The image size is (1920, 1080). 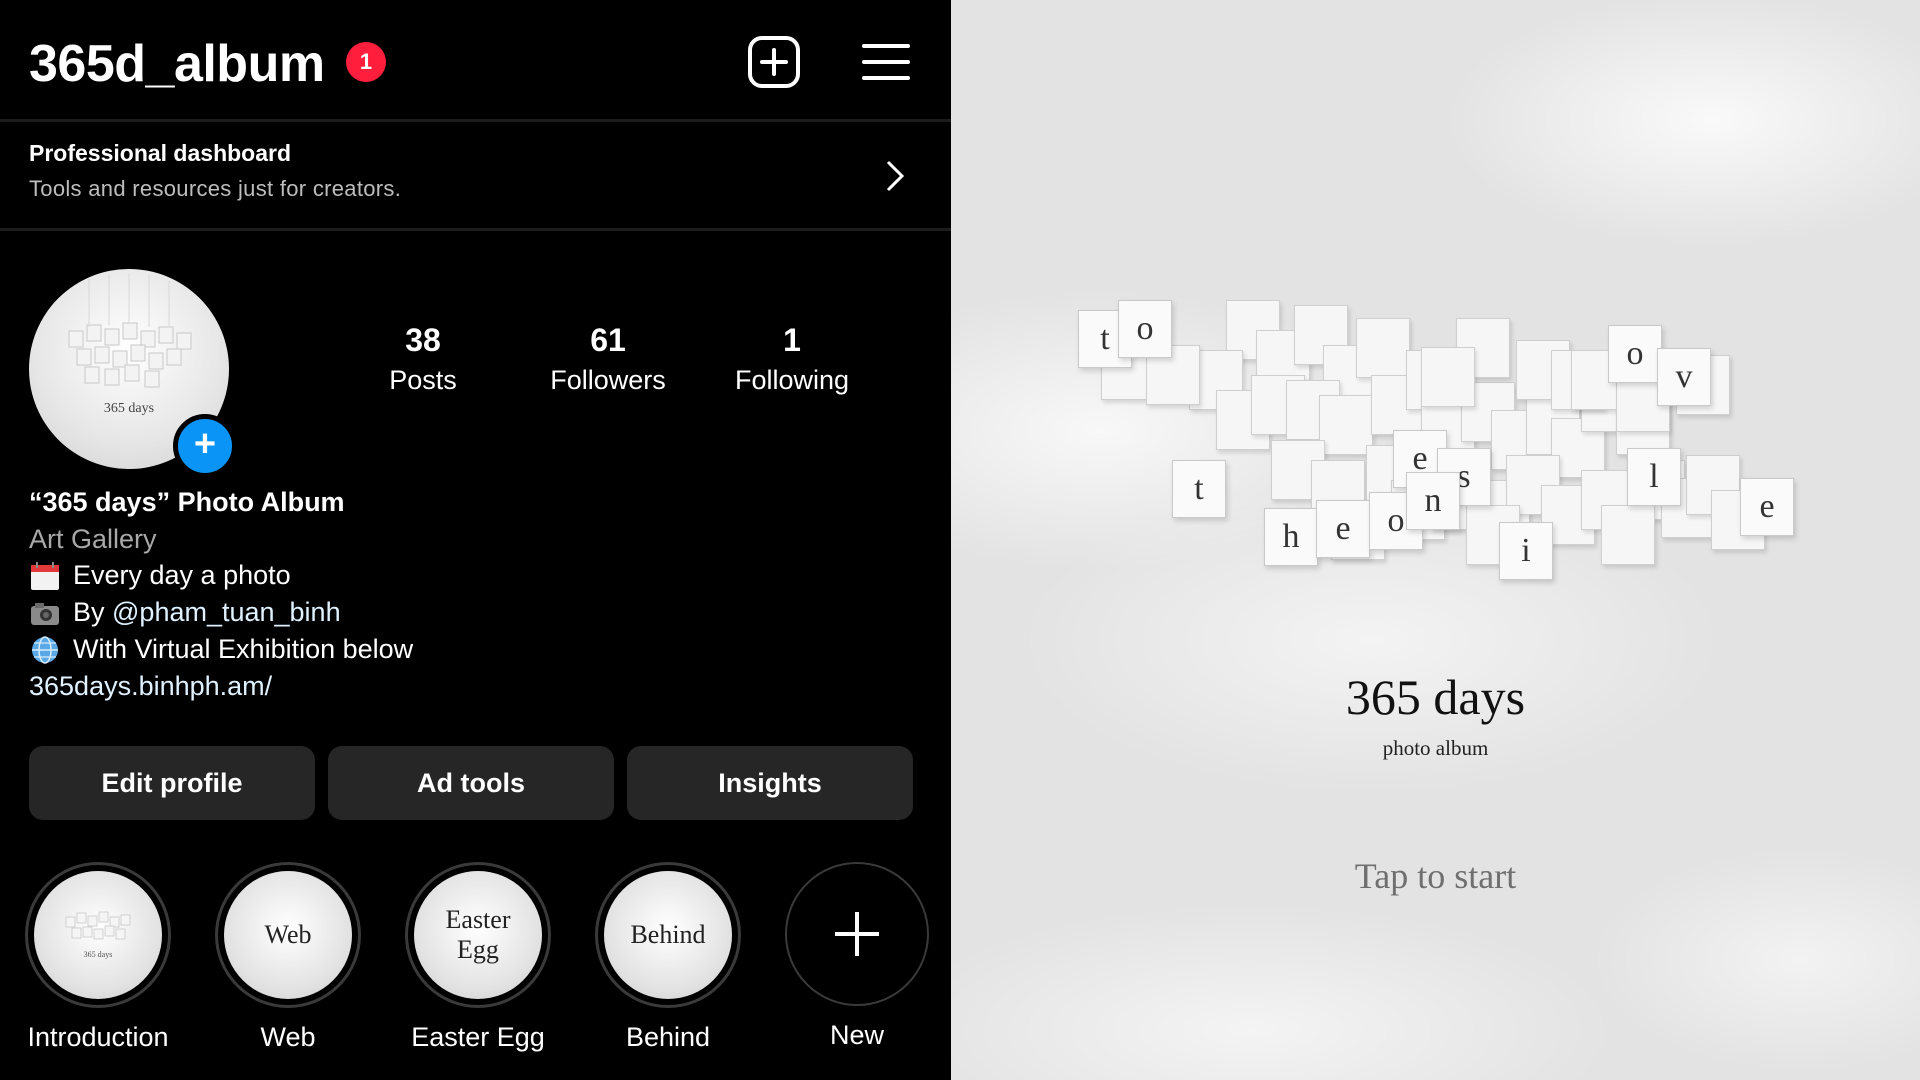 I want to click on letter-card: h, so click(x=1291, y=537).